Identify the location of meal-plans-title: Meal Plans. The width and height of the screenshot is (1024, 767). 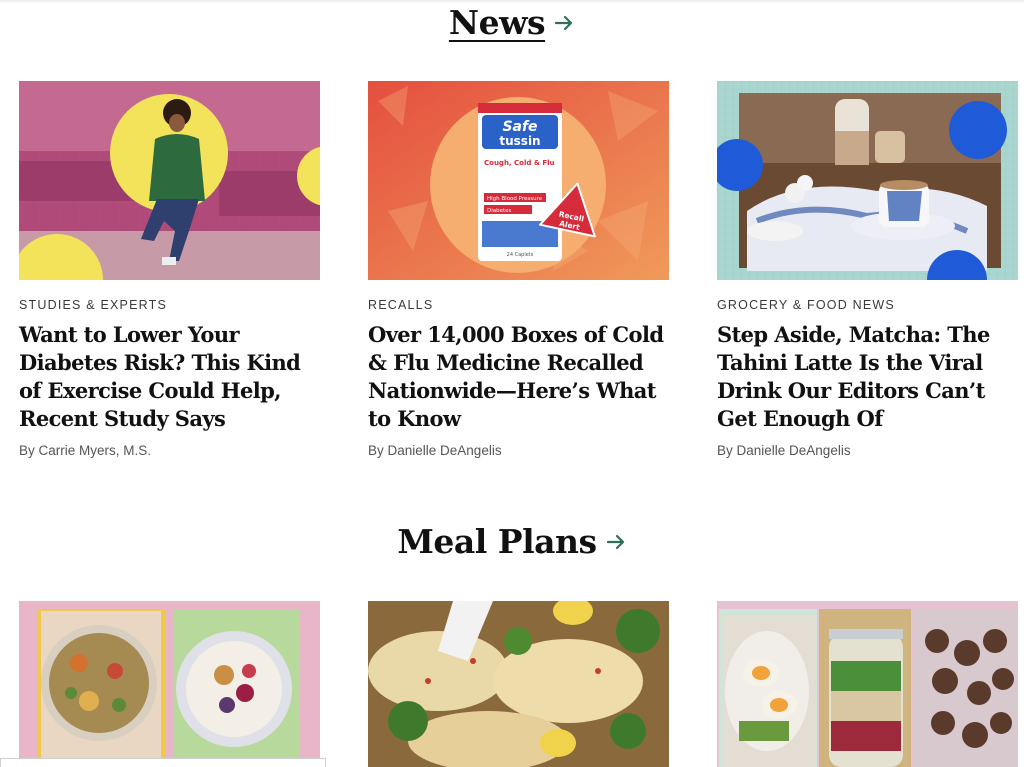
(497, 541).